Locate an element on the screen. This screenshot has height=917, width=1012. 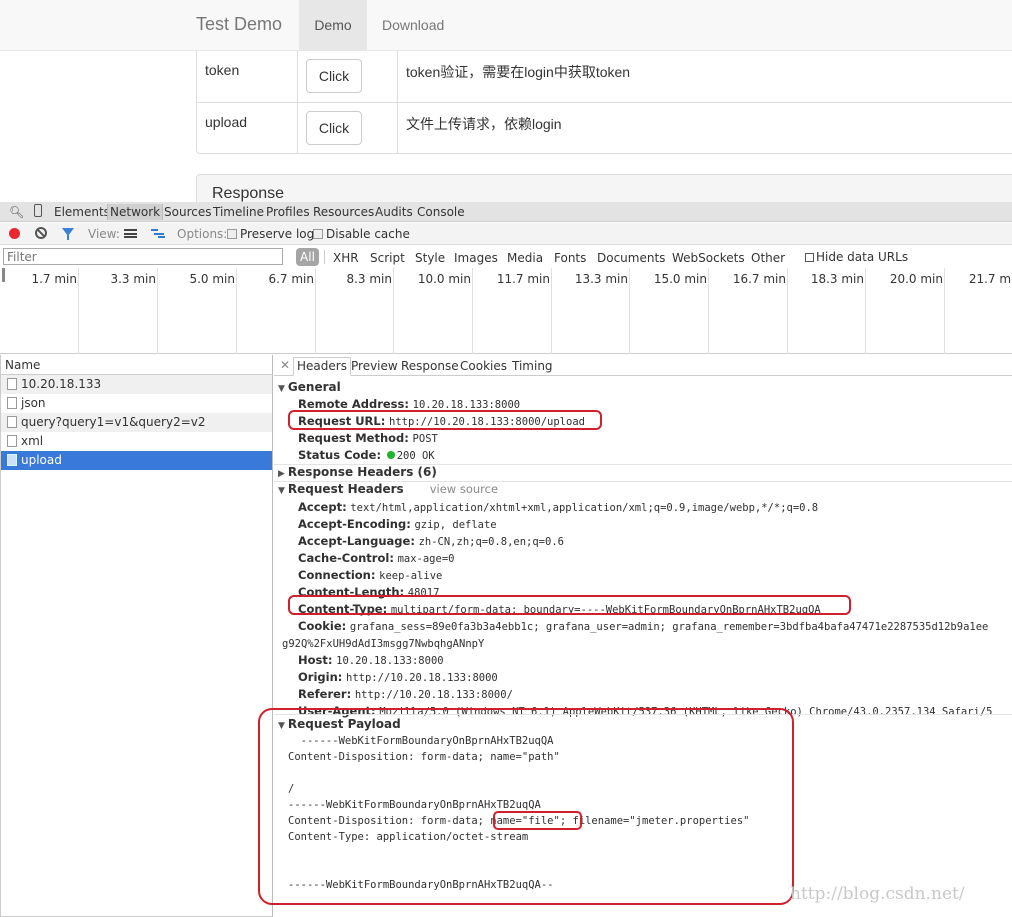
tab-headers: Headers is located at coordinates (322, 366).